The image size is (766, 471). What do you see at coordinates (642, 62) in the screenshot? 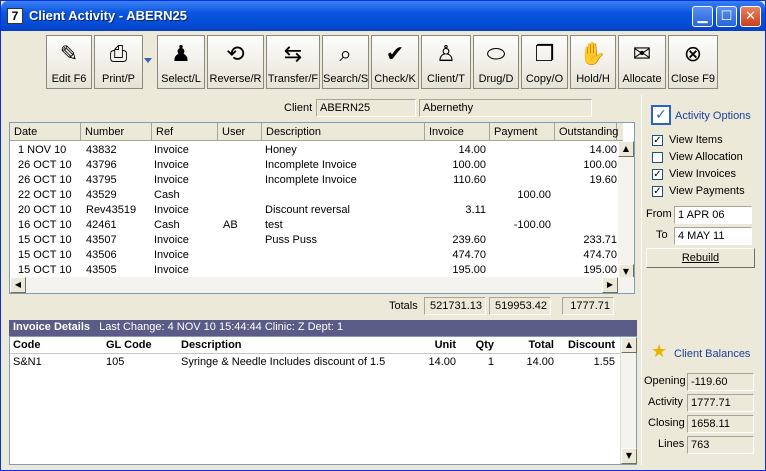
I see `allocate-button: ✉ Allocate` at bounding box center [642, 62].